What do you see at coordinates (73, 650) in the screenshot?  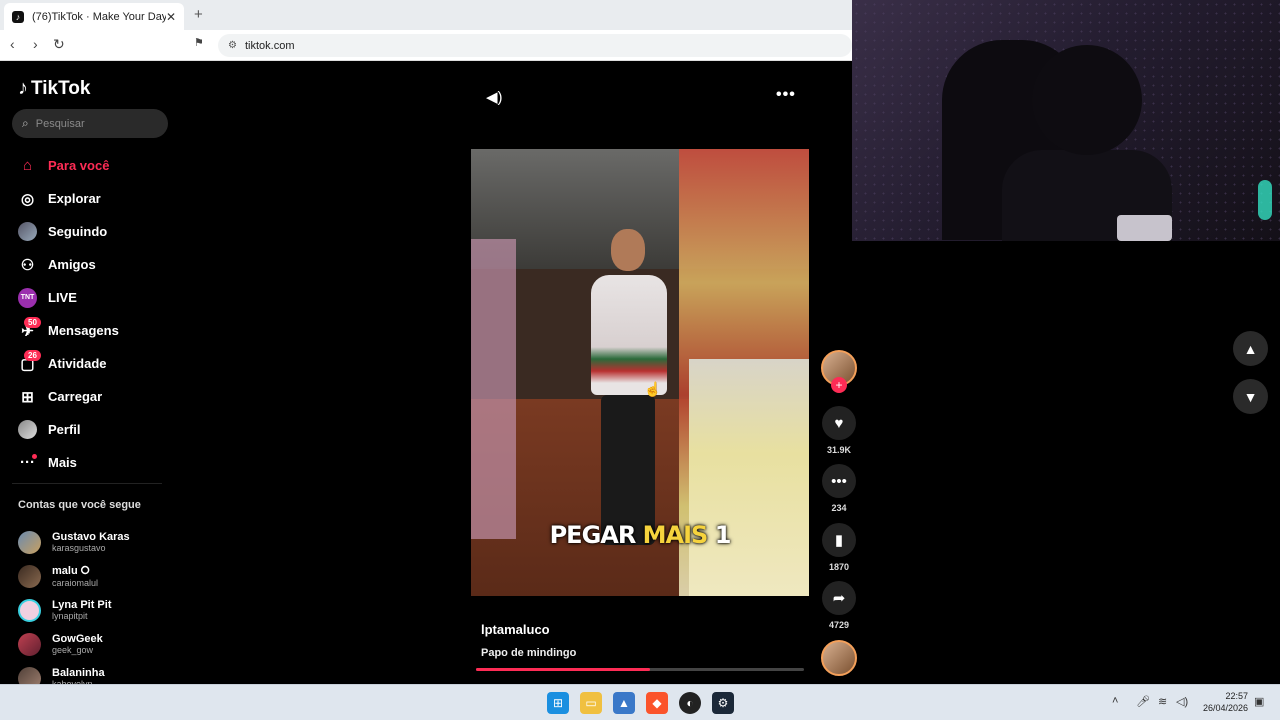 I see `following-handle: geek_gow` at bounding box center [73, 650].